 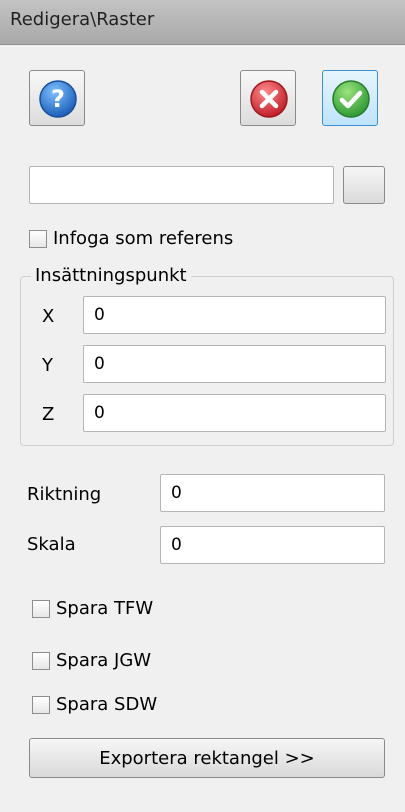 What do you see at coordinates (48, 316) in the screenshot?
I see `x-label: X` at bounding box center [48, 316].